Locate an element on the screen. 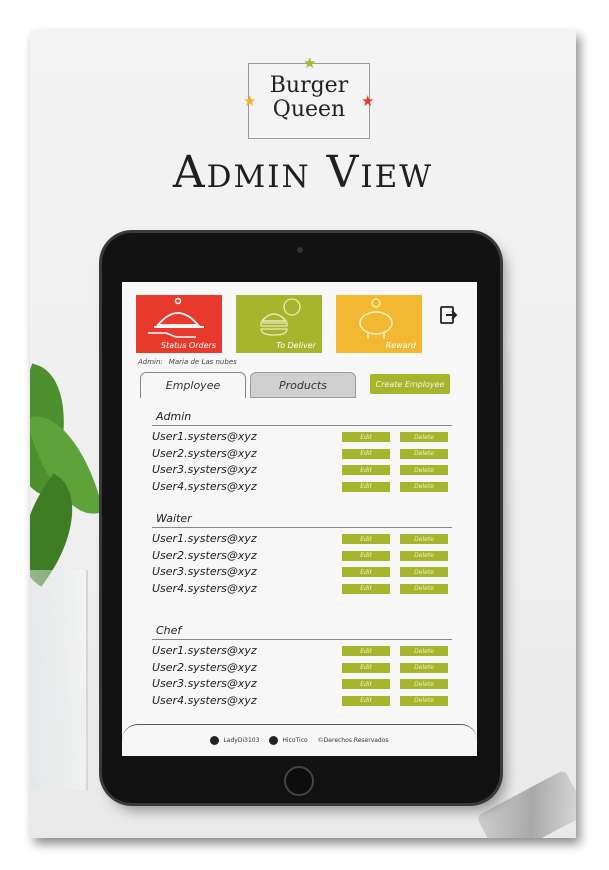  logo-text-queen: Queen is located at coordinates (309, 109).